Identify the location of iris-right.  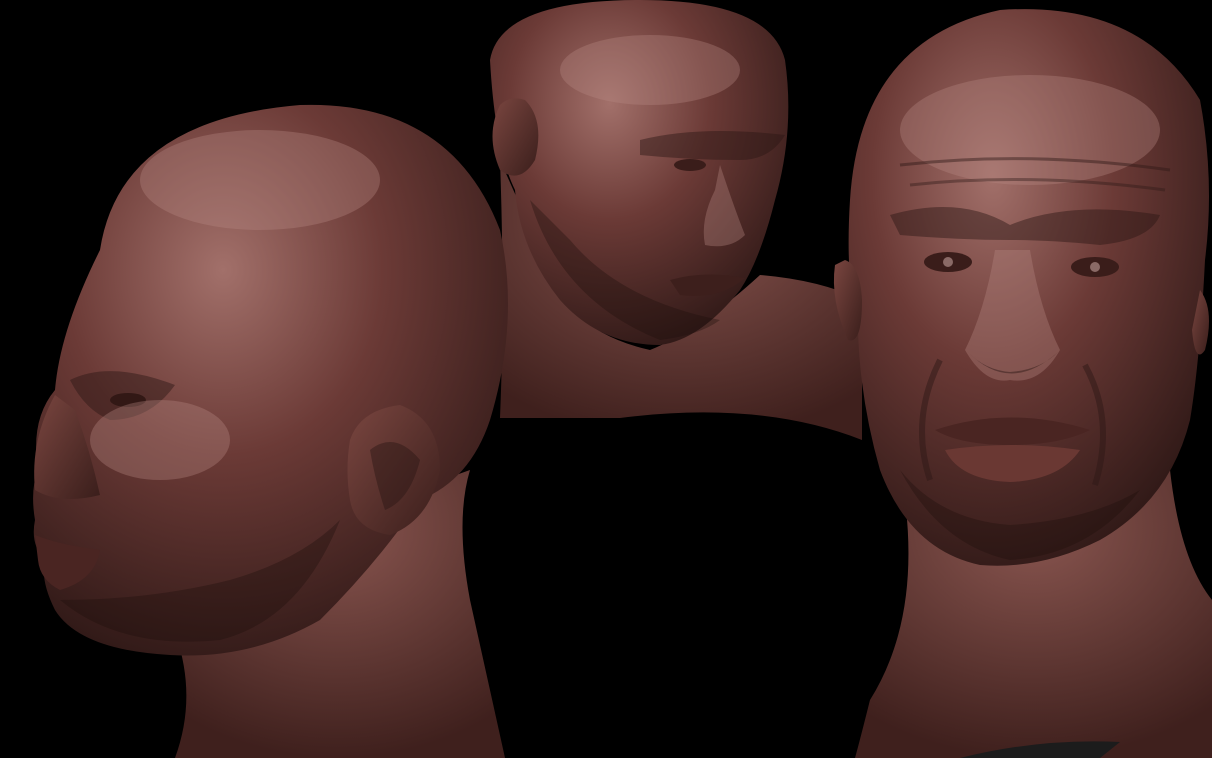
(1095, 267).